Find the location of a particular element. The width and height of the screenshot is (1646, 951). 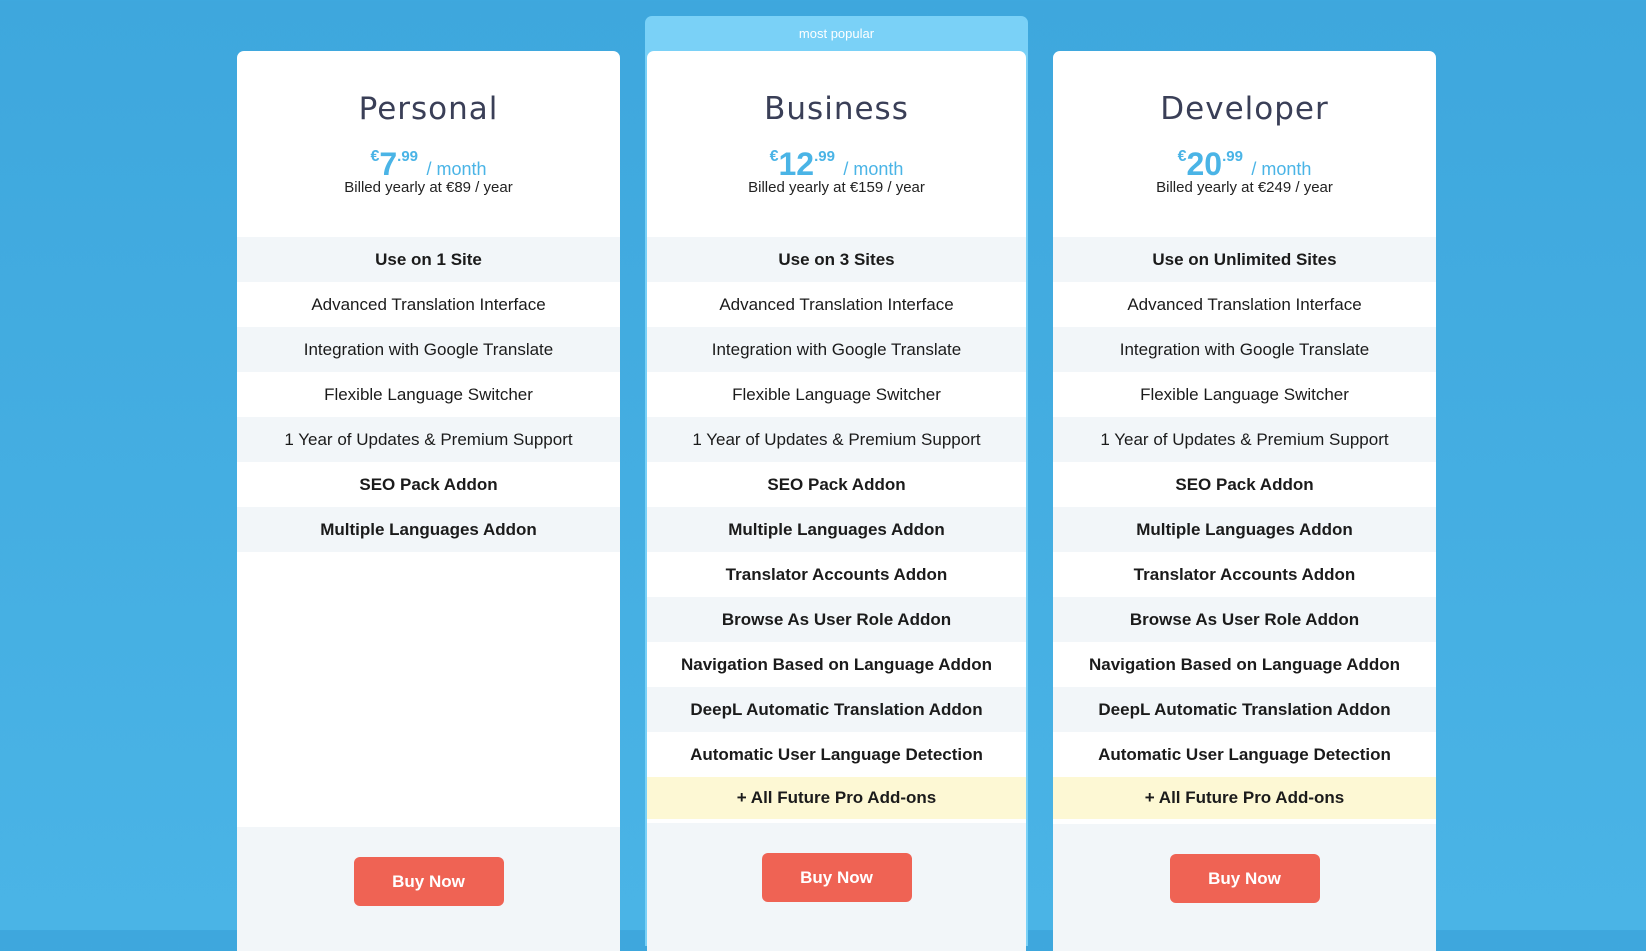

plan-name: Developer is located at coordinates (1244, 109).